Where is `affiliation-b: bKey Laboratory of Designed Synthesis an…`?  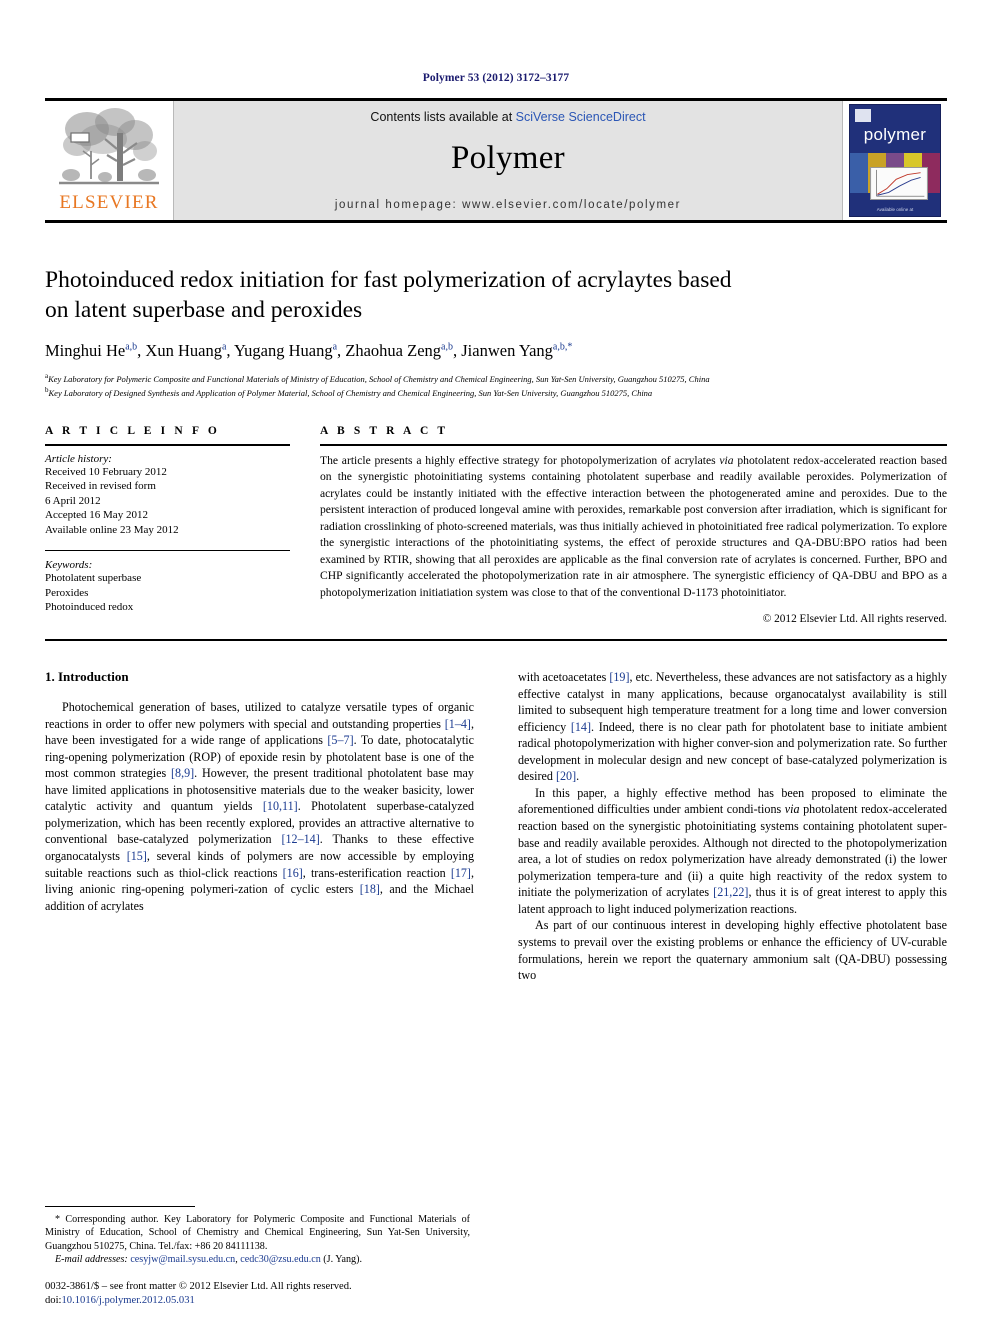 affiliation-b: bKey Laboratory of Designed Synthesis an… is located at coordinates (496, 392).